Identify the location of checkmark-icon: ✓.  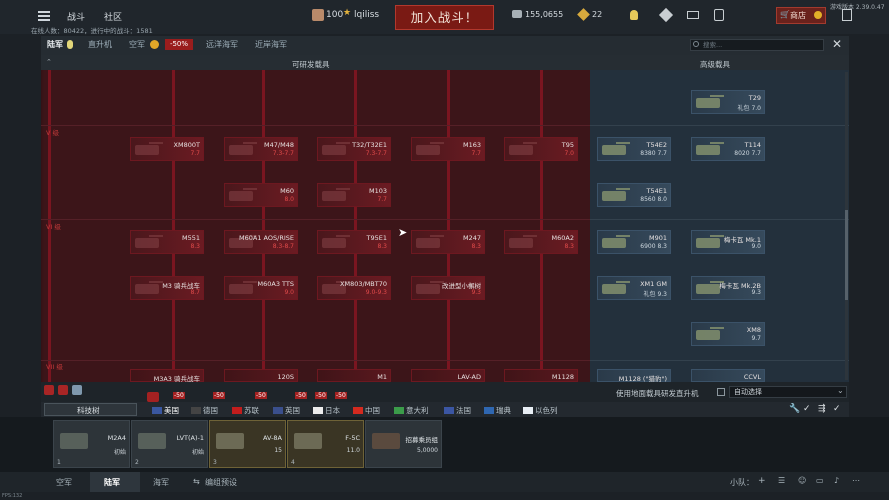
(807, 409).